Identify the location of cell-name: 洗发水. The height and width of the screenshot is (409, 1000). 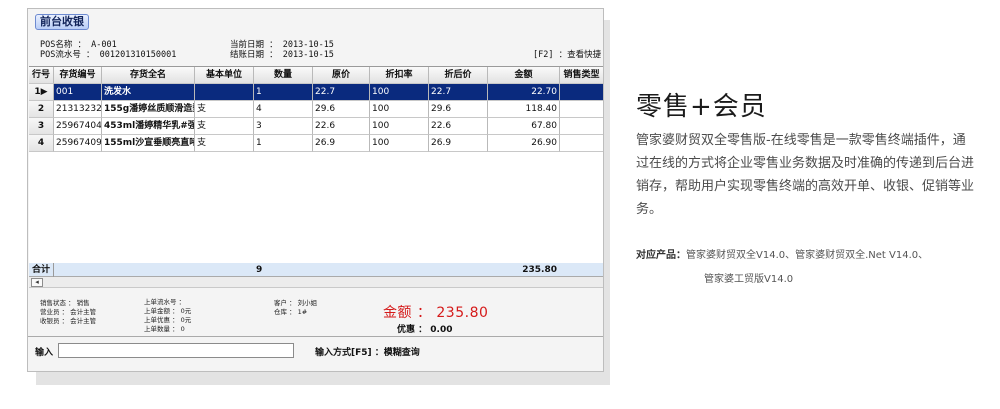
(148, 92).